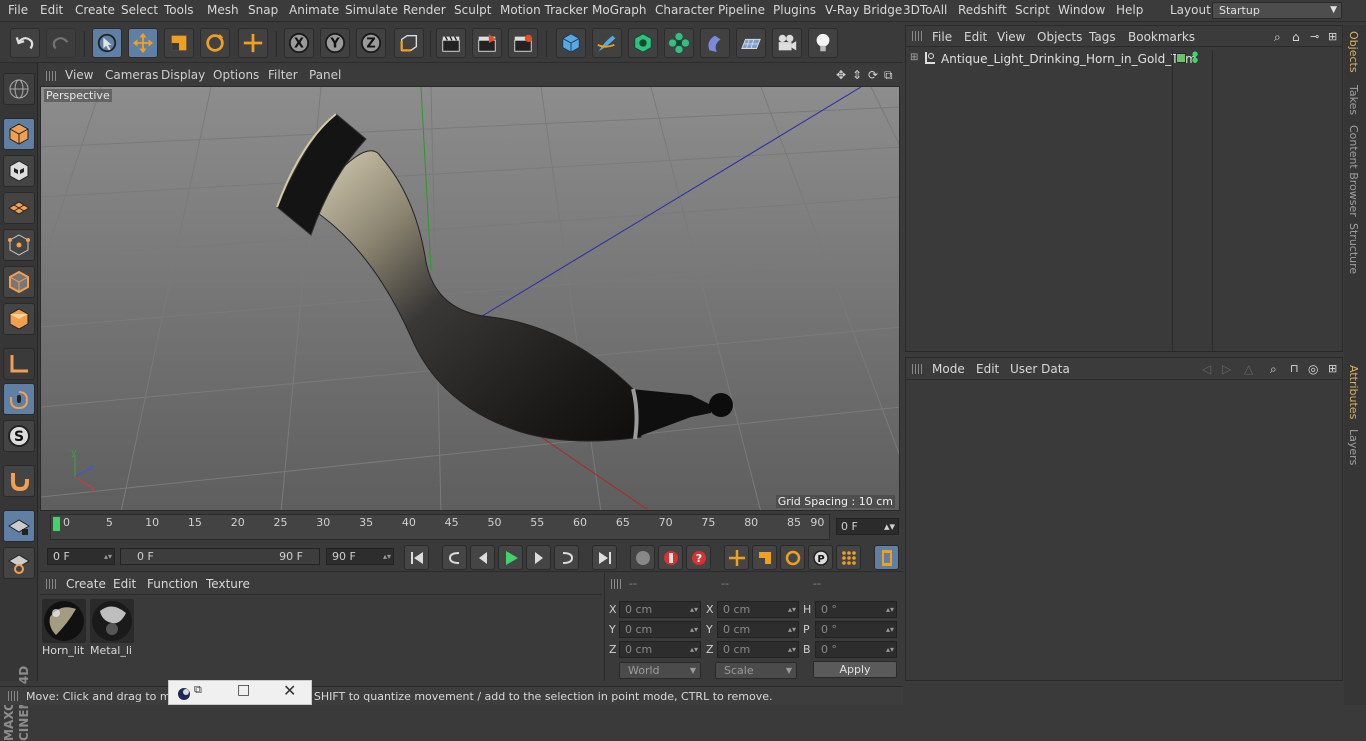  What do you see at coordinates (183, 75) in the screenshot?
I see `viewport-menu-display: Display` at bounding box center [183, 75].